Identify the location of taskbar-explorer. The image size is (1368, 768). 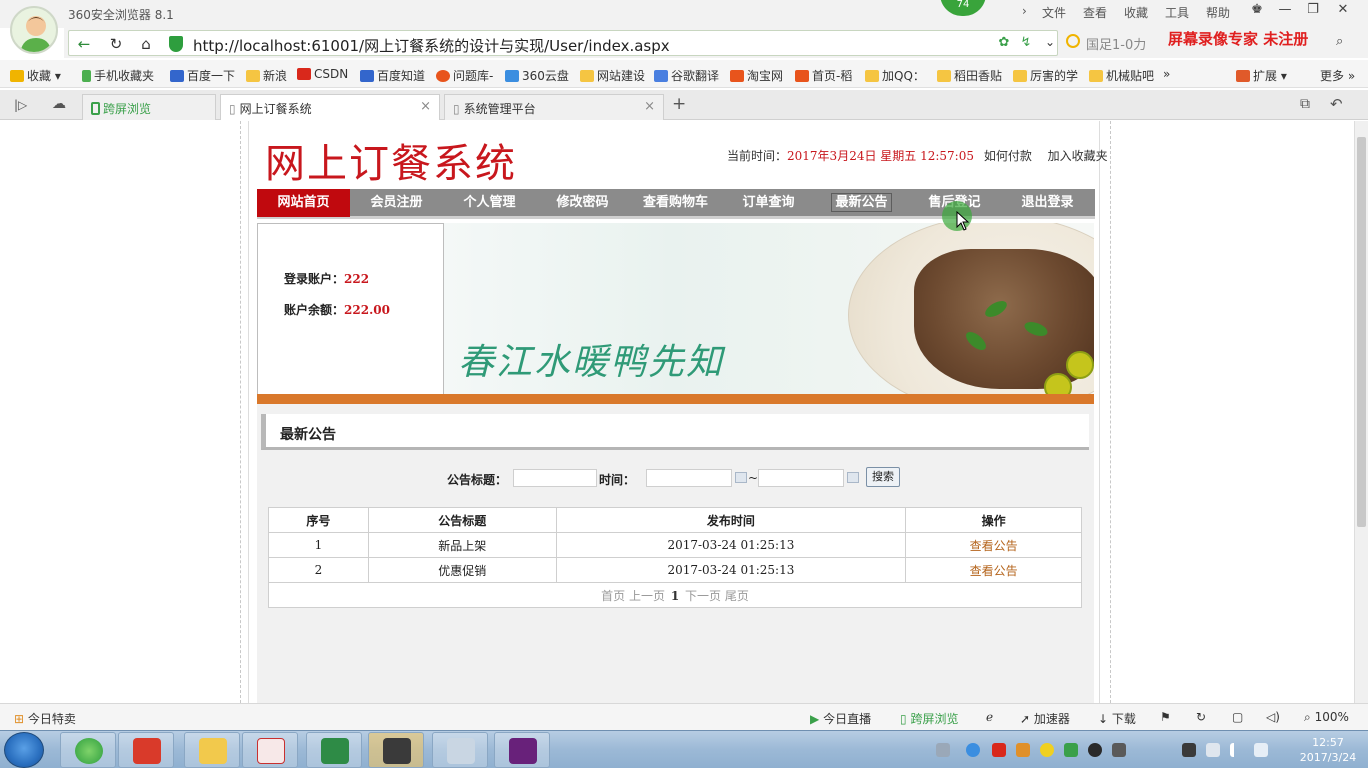
(212, 750).